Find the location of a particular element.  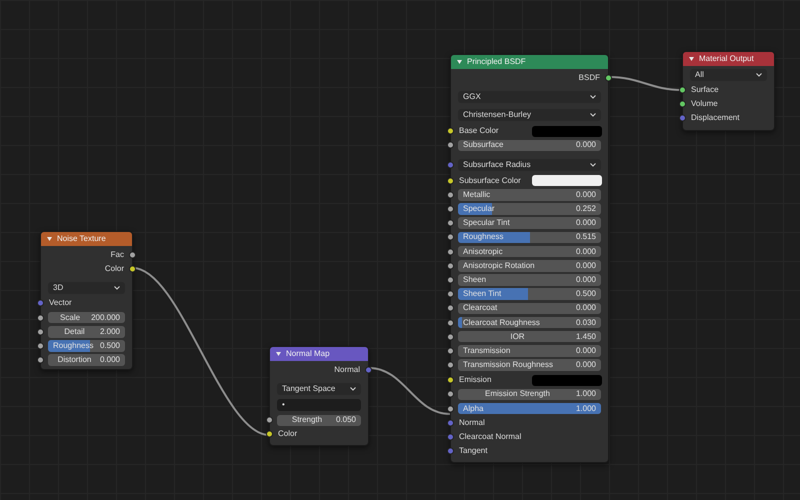

slider-field: Alpha 1.000 is located at coordinates (529, 408).